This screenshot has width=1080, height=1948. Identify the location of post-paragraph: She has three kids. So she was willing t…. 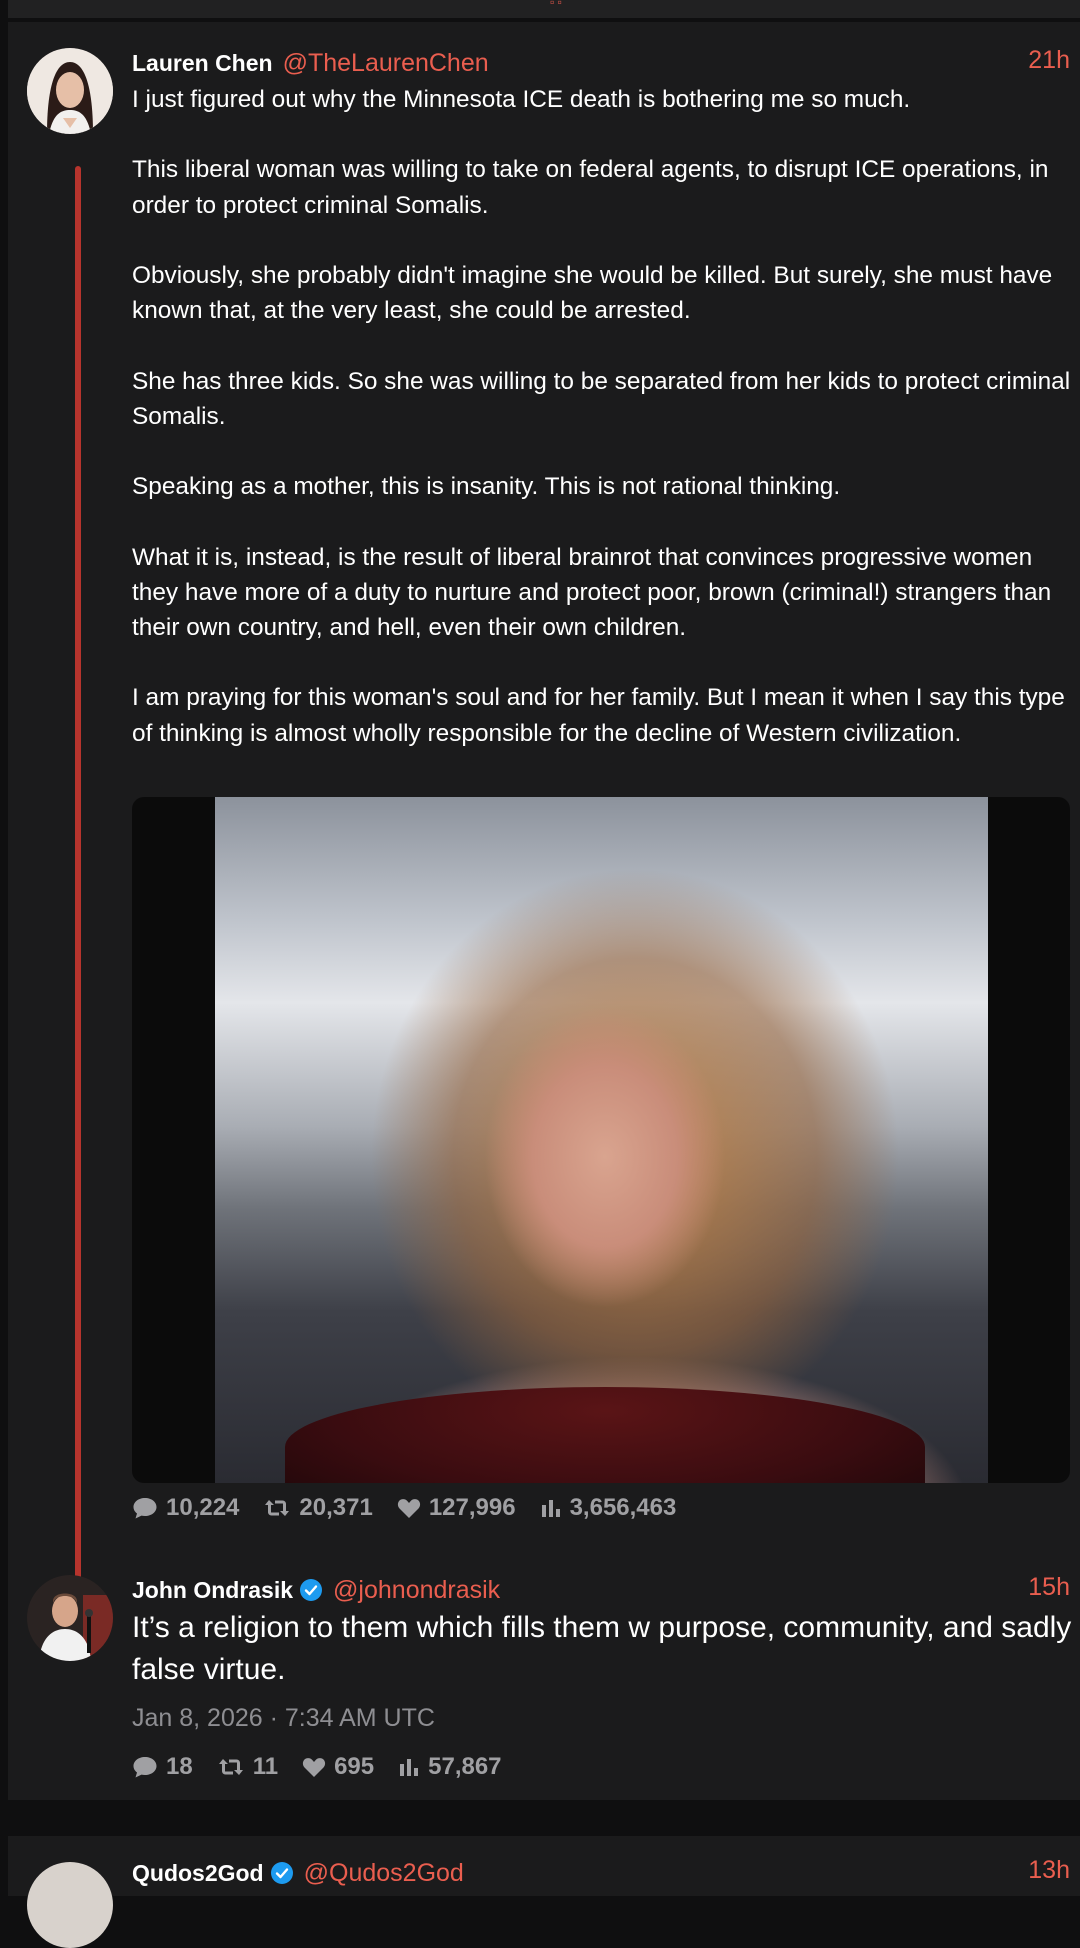
(601, 398).